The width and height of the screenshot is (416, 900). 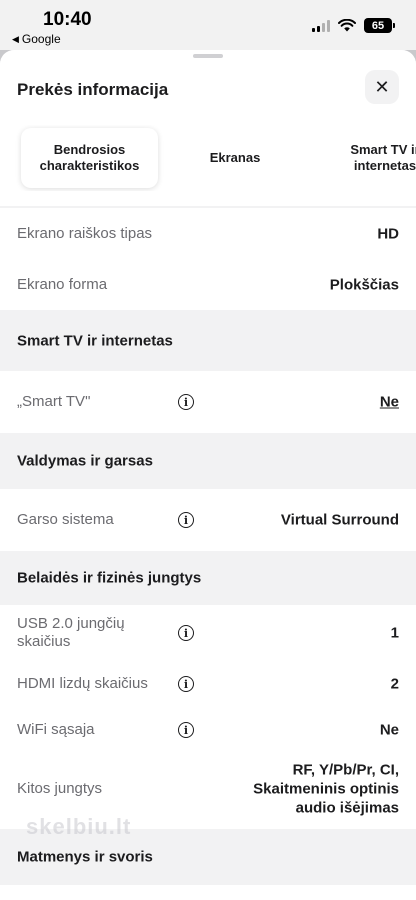 What do you see at coordinates (15, 38) in the screenshot?
I see `back-arrow-icon: ◀` at bounding box center [15, 38].